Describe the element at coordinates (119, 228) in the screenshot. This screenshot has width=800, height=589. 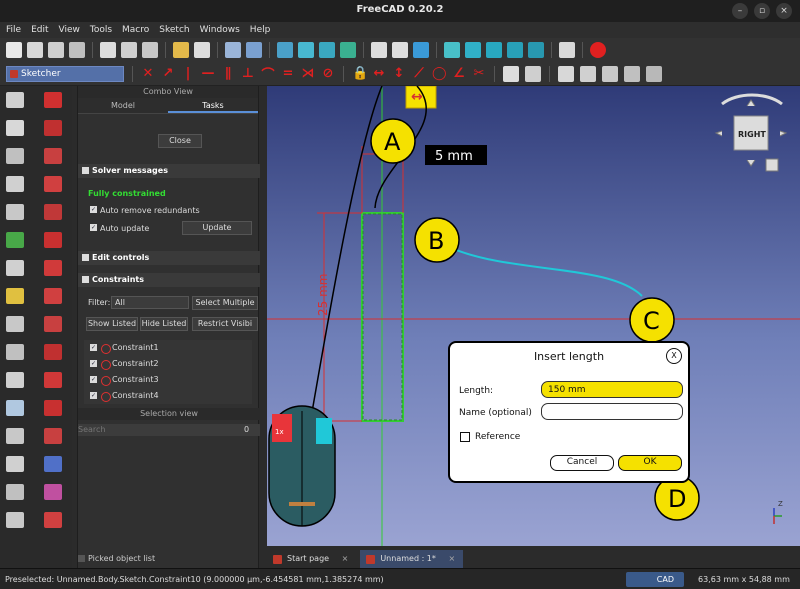
I see `auto-update-checkbox: Auto update` at that location.